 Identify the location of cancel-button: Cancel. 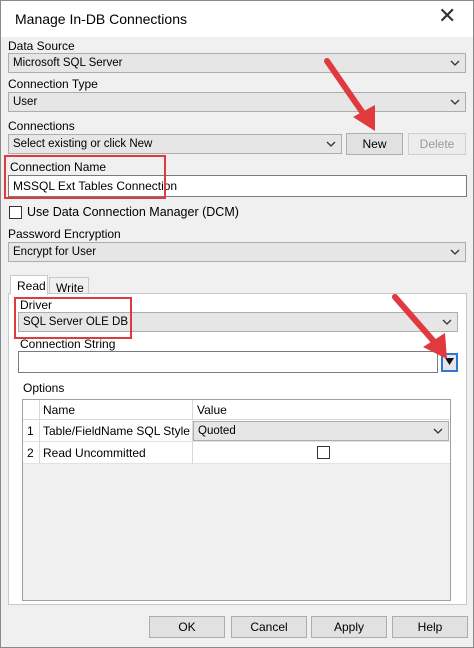
(269, 627).